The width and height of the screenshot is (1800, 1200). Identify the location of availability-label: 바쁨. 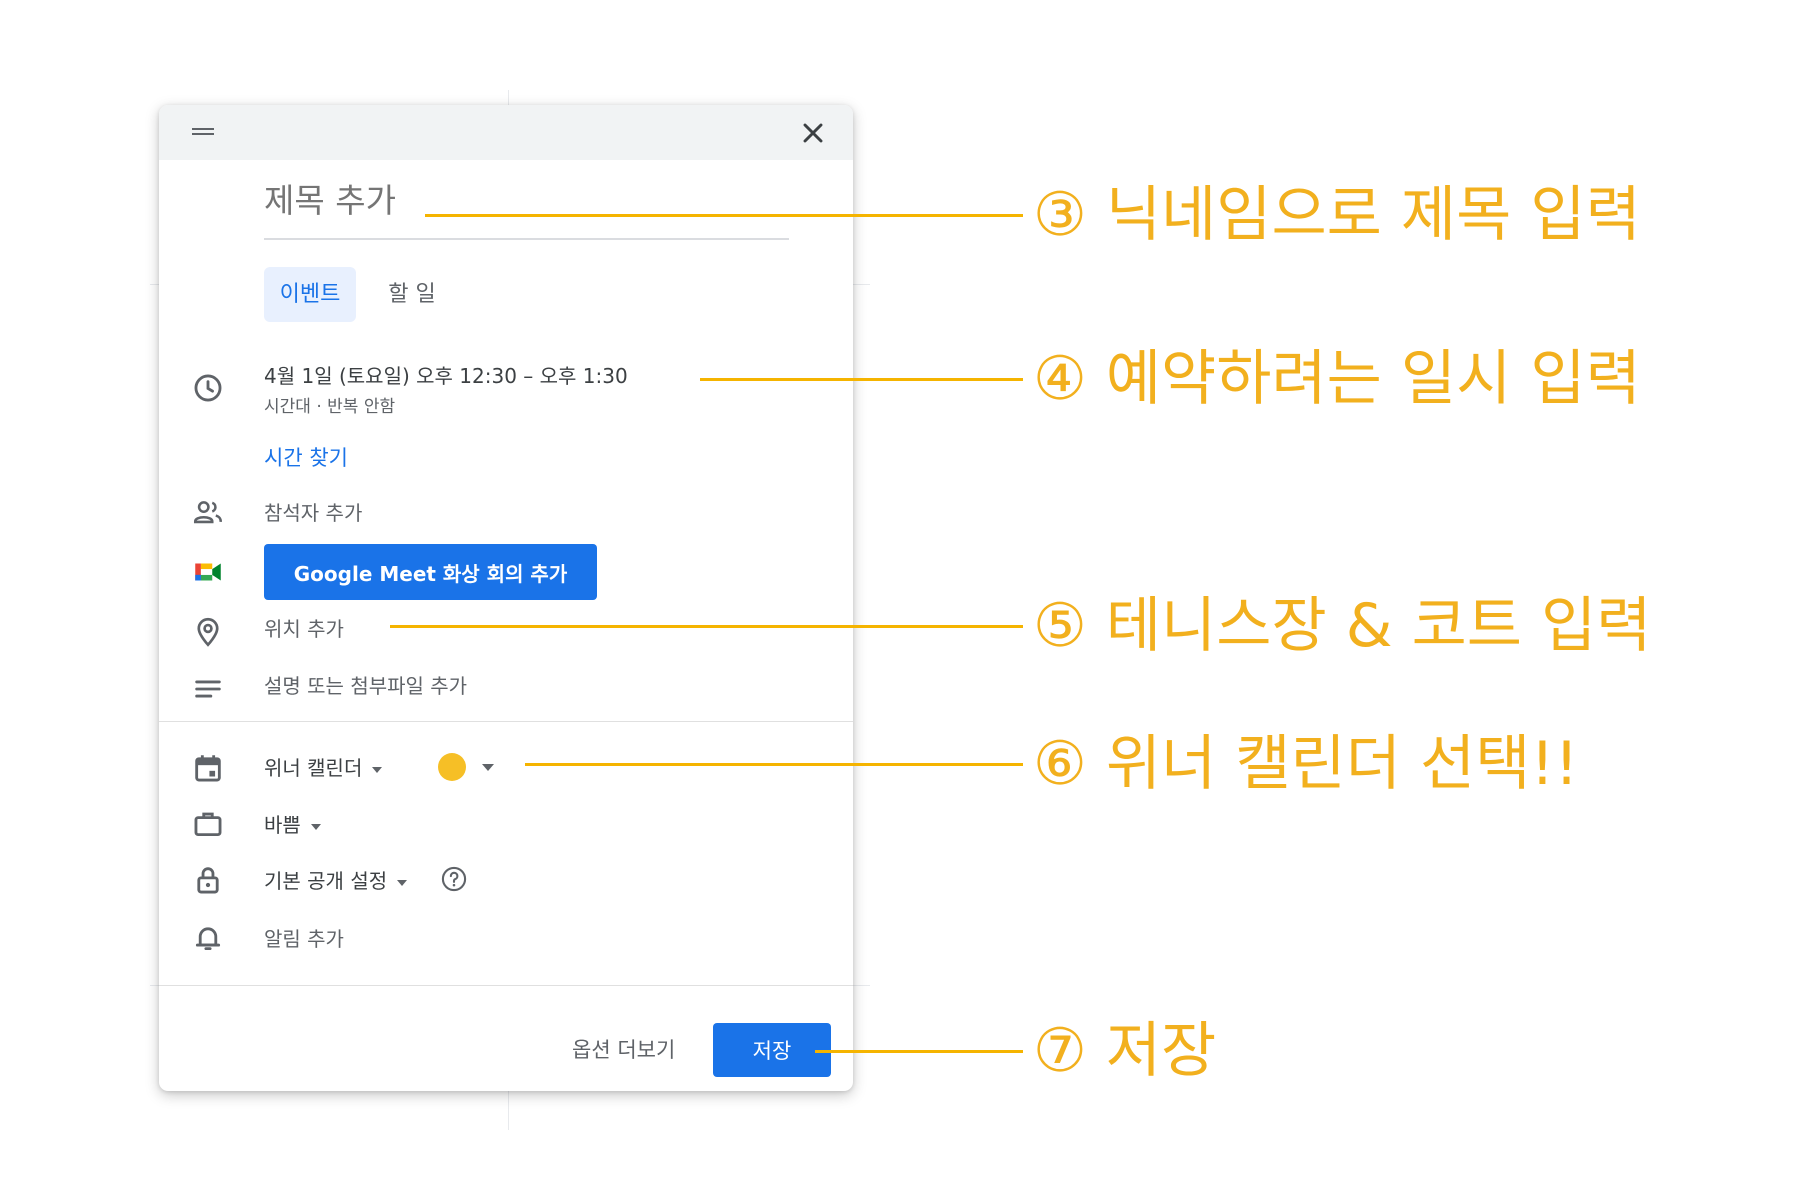
(282, 825).